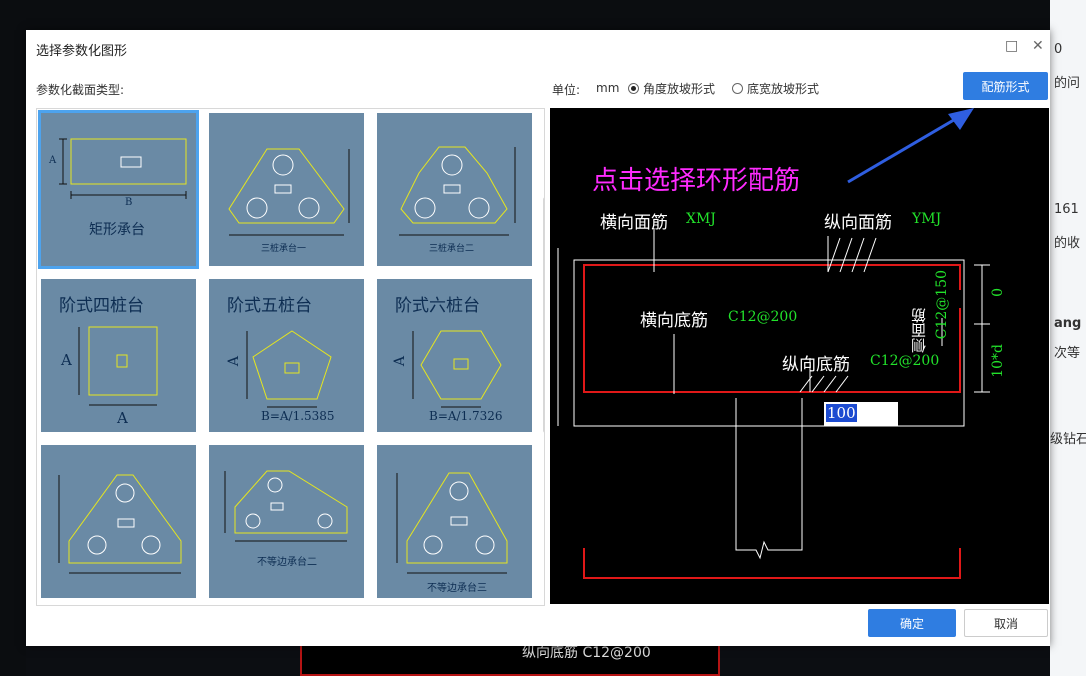 The height and width of the screenshot is (676, 1086). What do you see at coordinates (566, 90) in the screenshot?
I see `unit-label: 单位:` at bounding box center [566, 90].